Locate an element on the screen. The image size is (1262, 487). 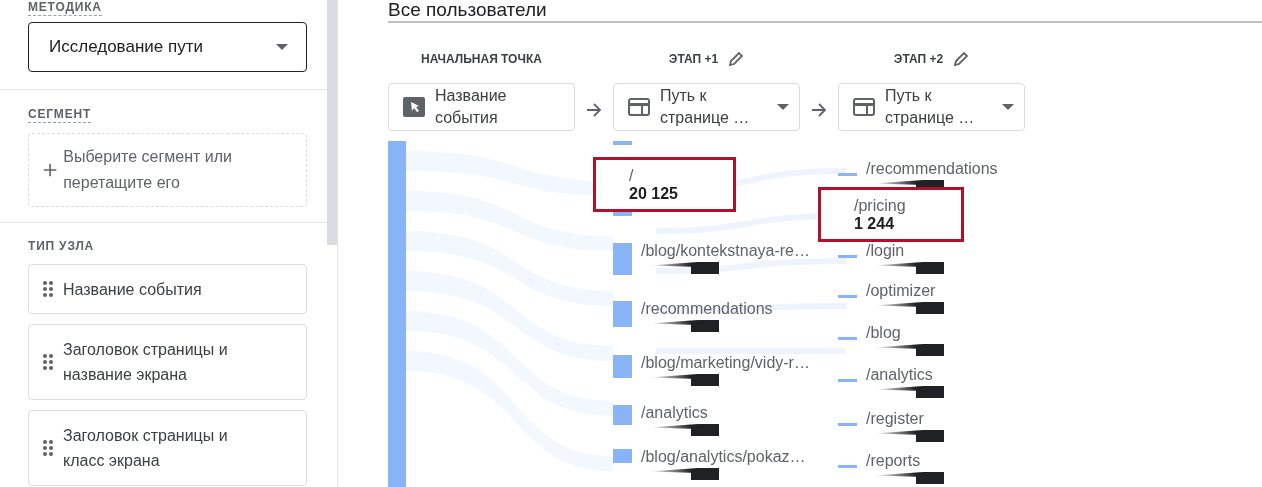
cursor-icon is located at coordinates (414, 107).